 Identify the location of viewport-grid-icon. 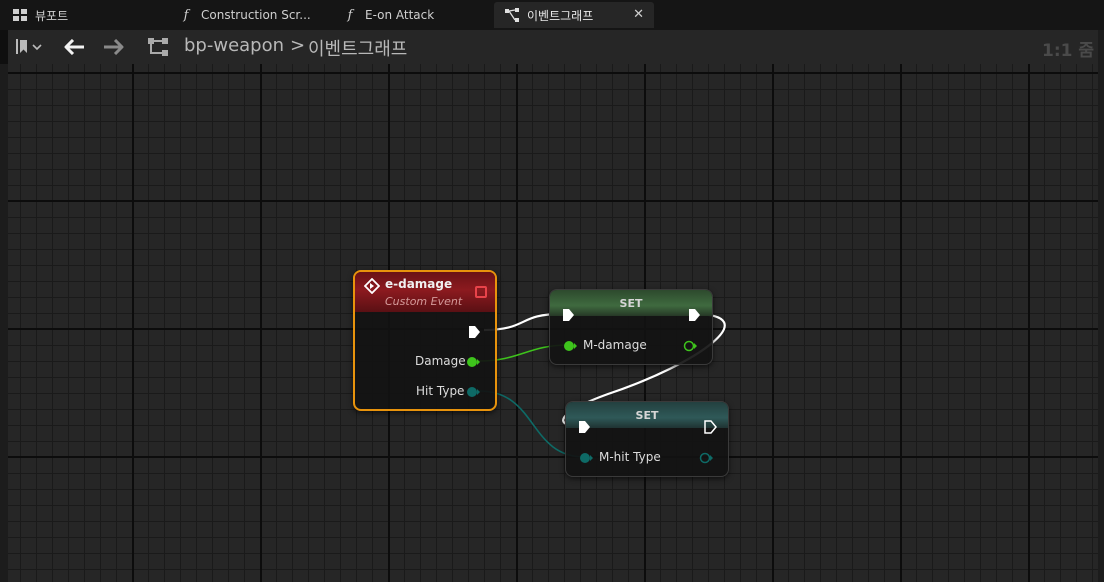
(20, 15).